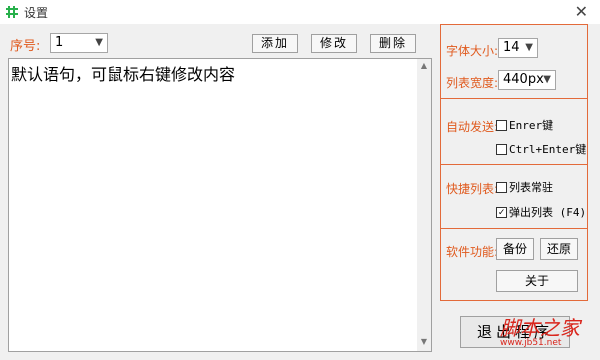  I want to click on add-button: 添加, so click(275, 43).